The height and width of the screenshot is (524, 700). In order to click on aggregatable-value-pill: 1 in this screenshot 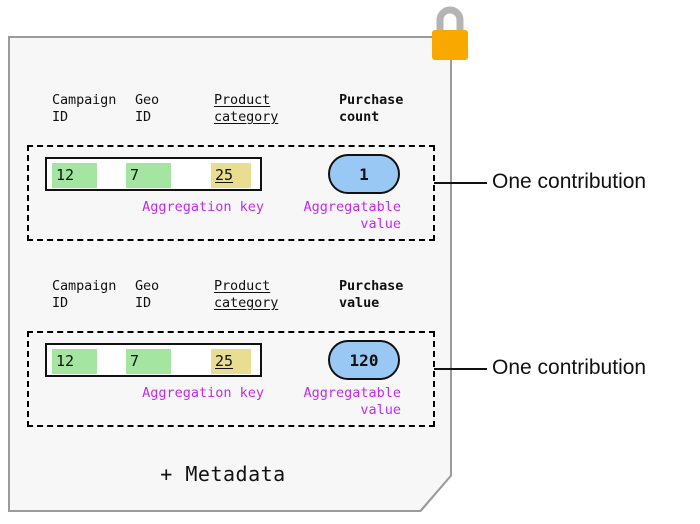, I will do `click(364, 174)`.